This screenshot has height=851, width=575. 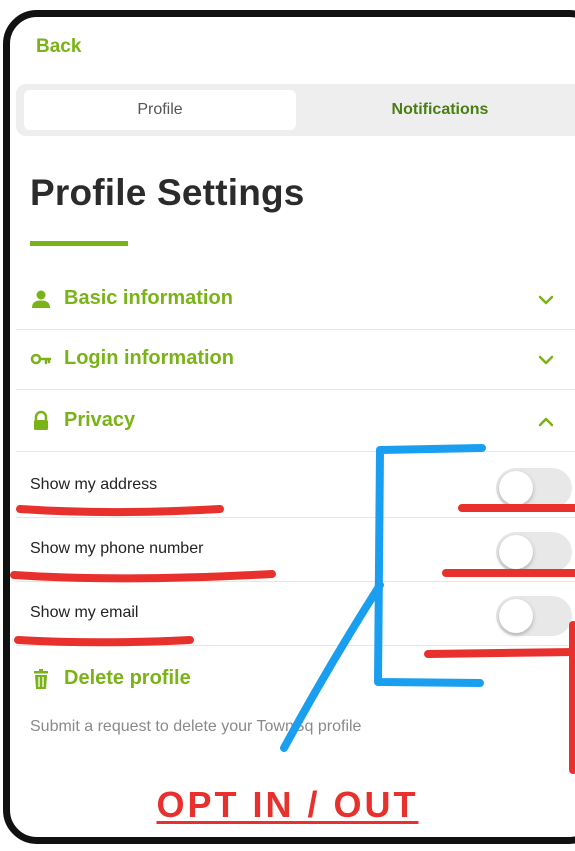 What do you see at coordinates (534, 552) in the screenshot?
I see `show-phone-toggle` at bounding box center [534, 552].